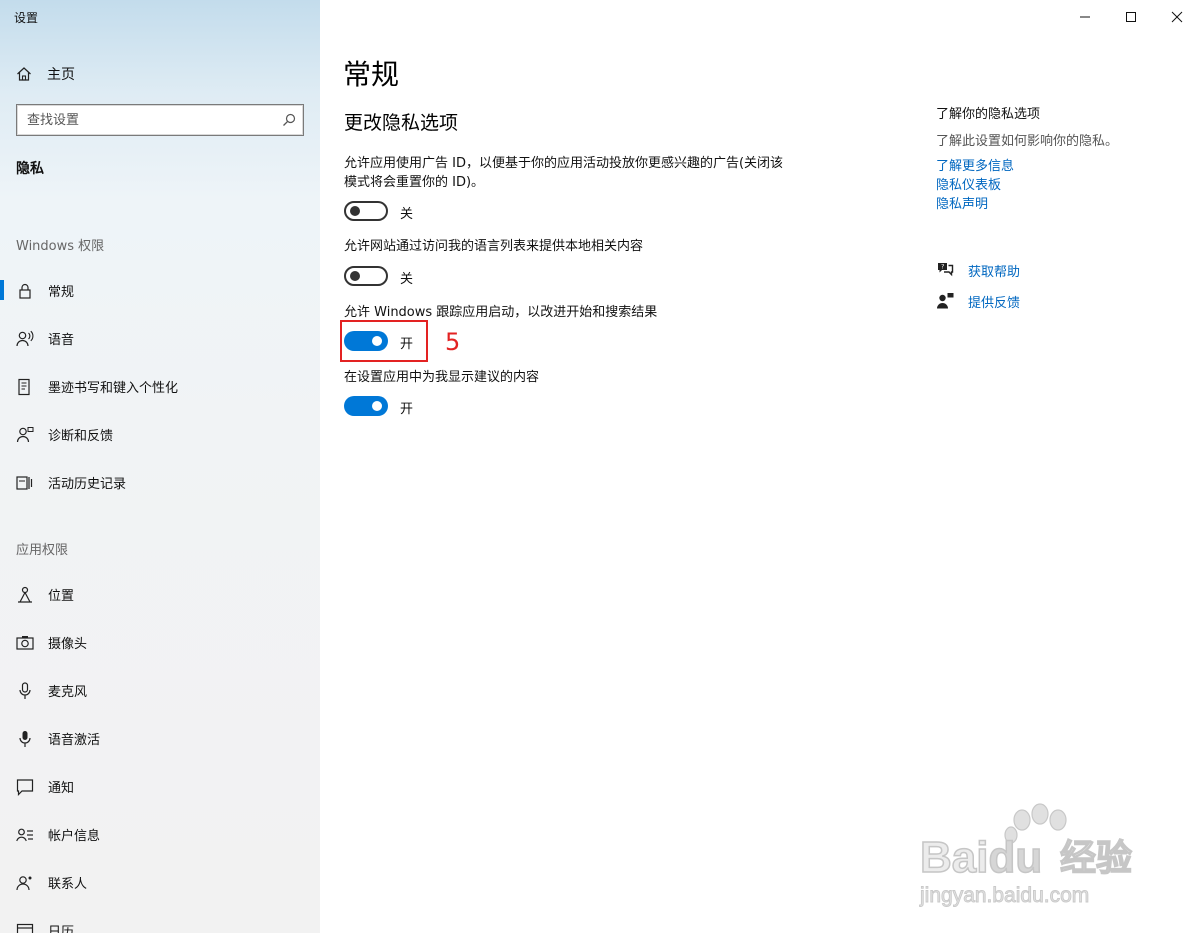  I want to click on sidebar-item-label: 麦克风, so click(68, 692).